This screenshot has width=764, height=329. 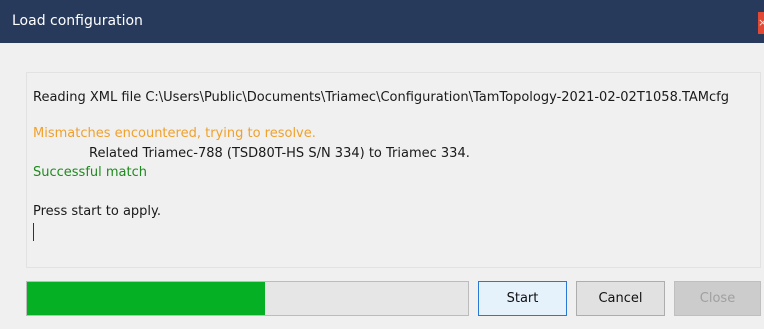 I want to click on title-bar: Load configuration ×, so click(x=382, y=21).